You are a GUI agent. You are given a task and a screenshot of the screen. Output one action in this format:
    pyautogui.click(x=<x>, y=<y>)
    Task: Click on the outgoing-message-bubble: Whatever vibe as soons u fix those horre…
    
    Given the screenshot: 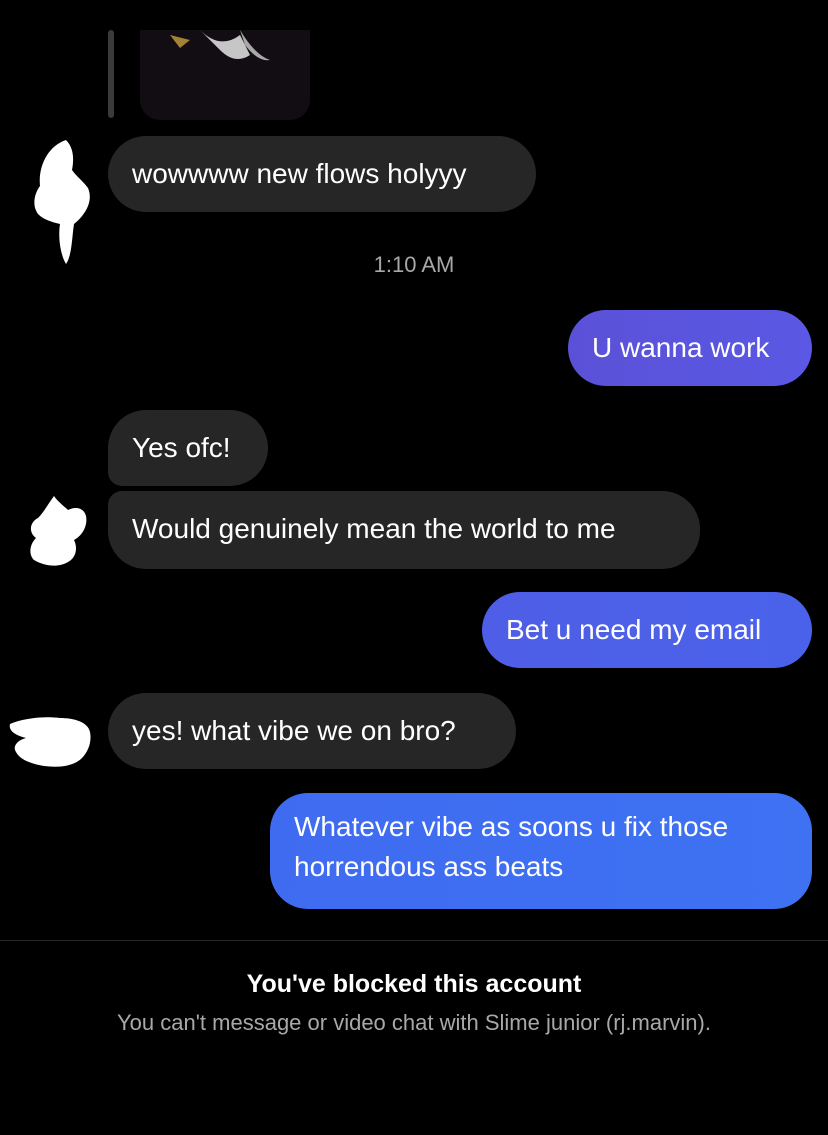 What is the action you would take?
    pyautogui.click(x=541, y=851)
    